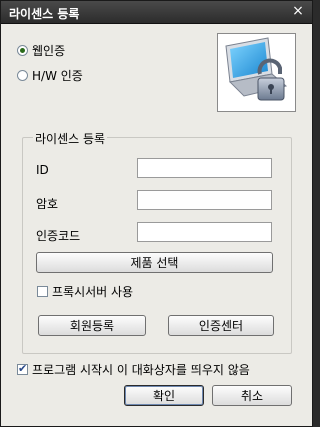 The height and width of the screenshot is (427, 320). I want to click on window-title: 라이센스 등록, so click(44, 14).